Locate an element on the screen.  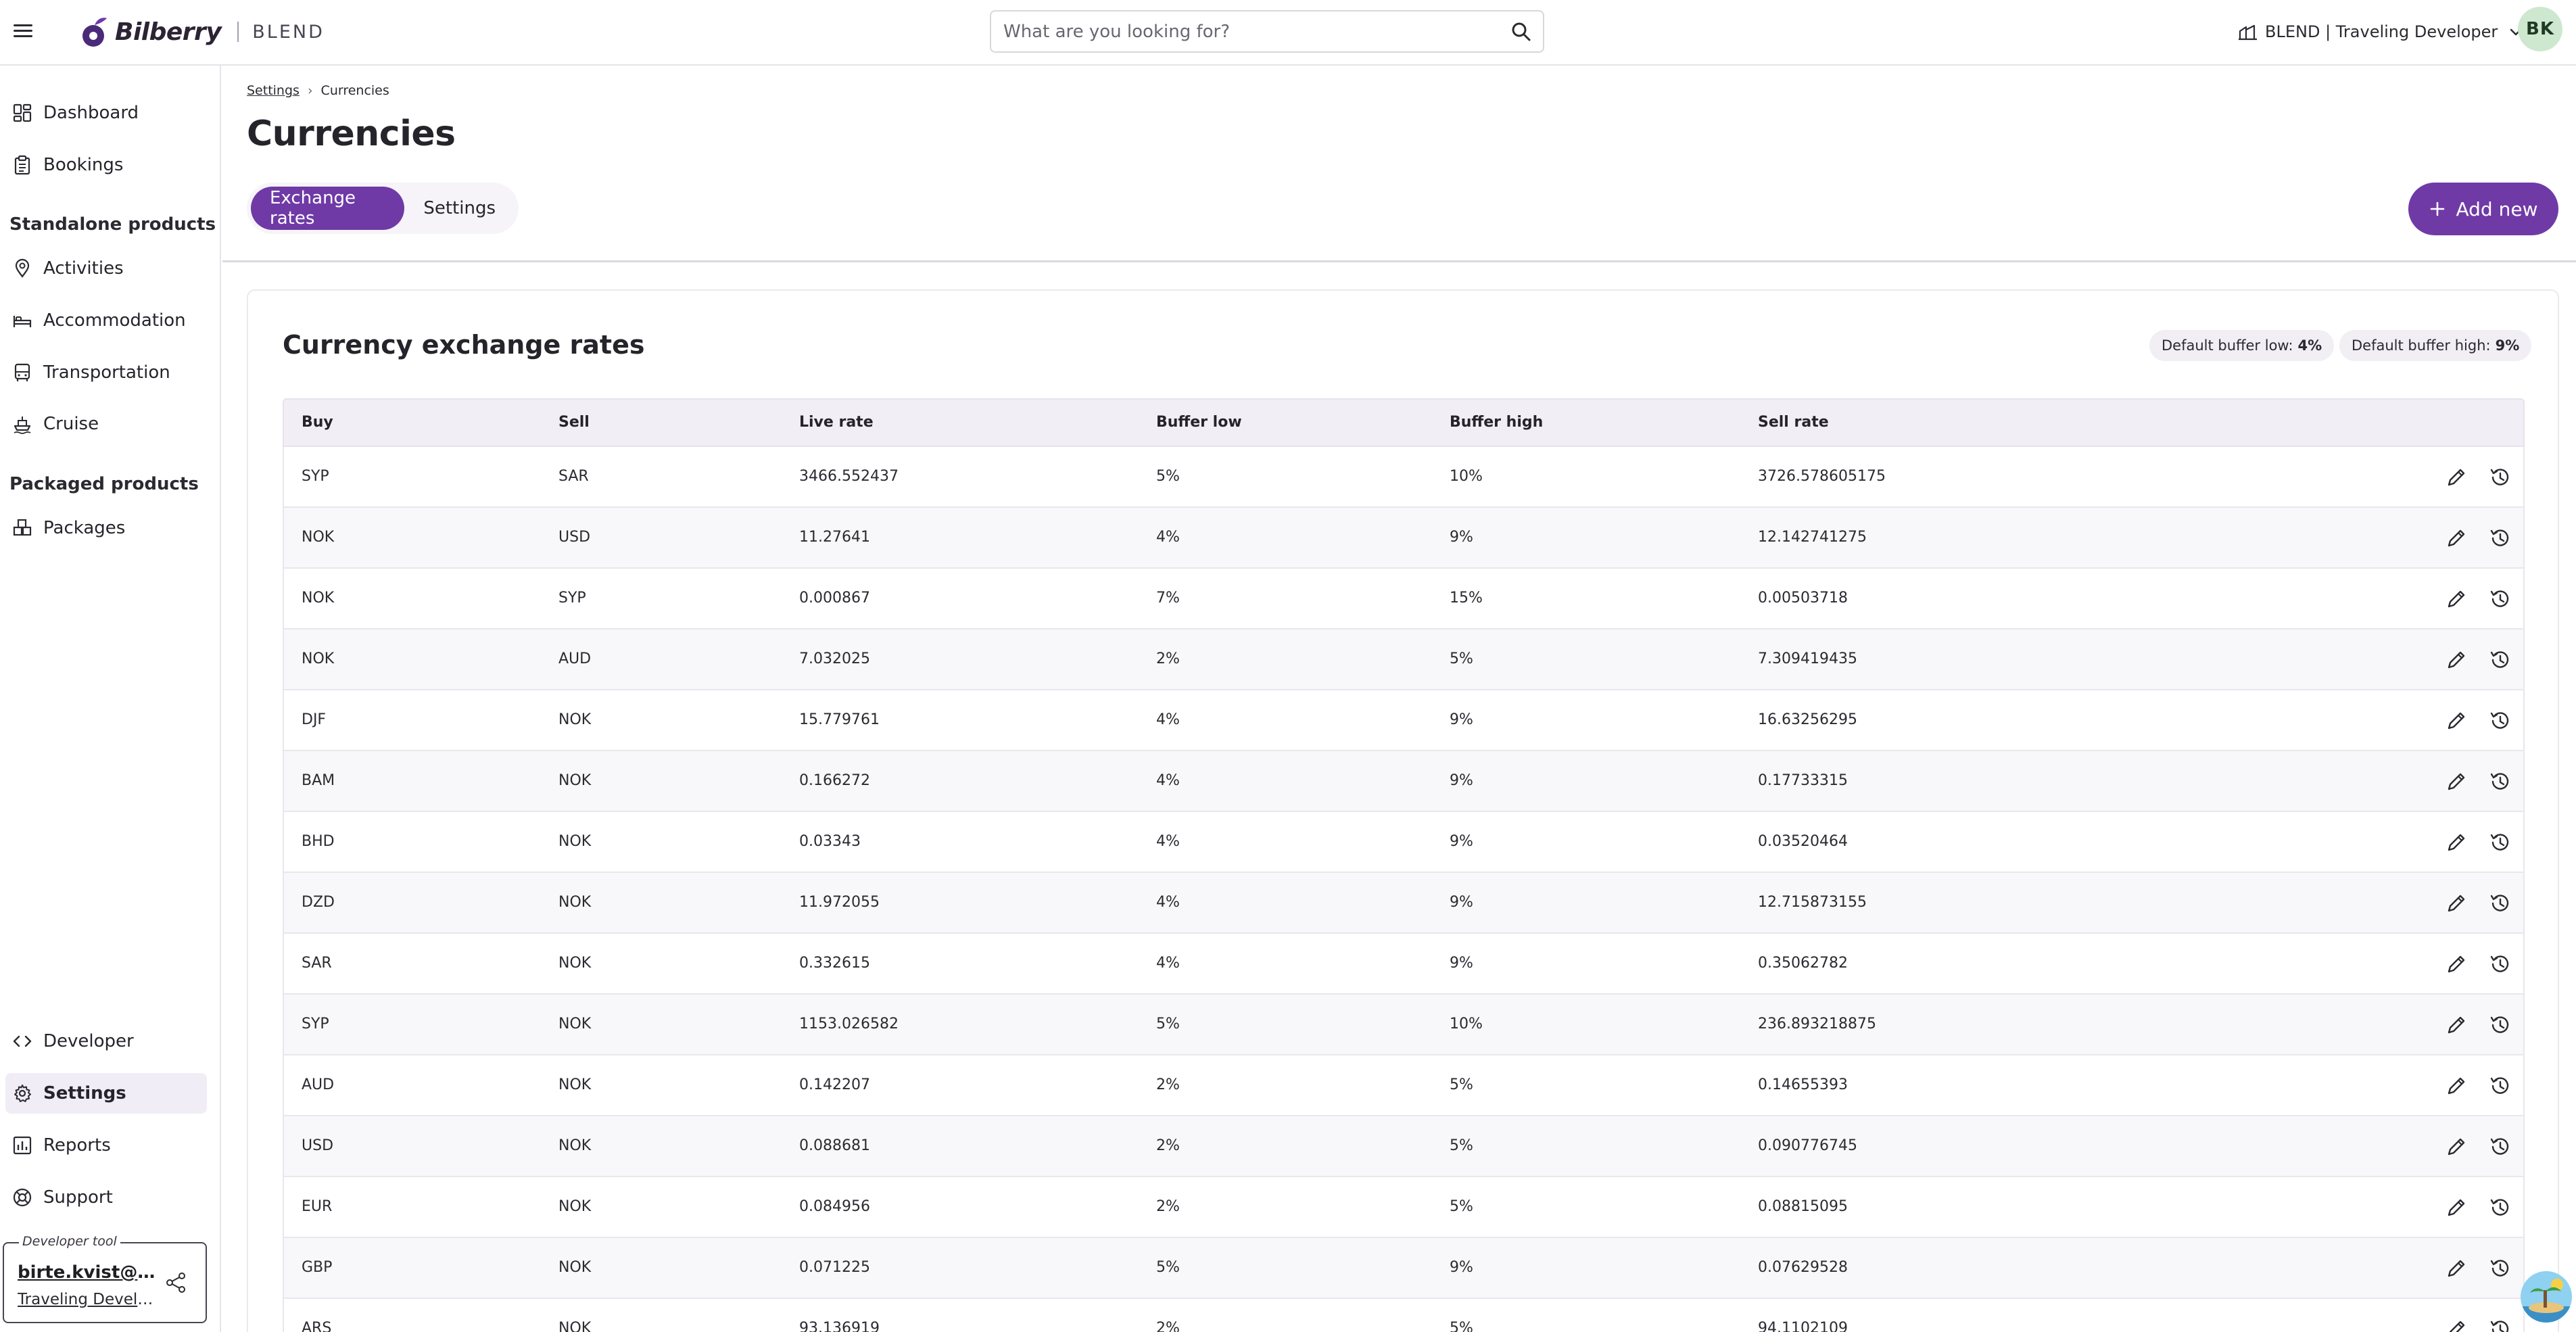
add-new-button: Add new is located at coordinates (2483, 209).